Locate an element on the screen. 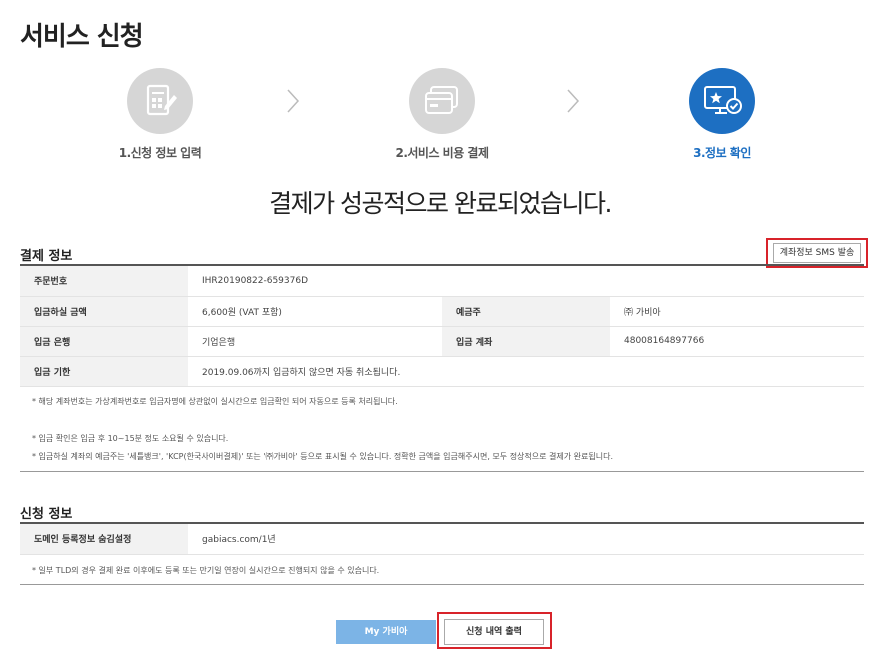 Image resolution: width=880 pixels, height=659 pixels. table-row: 주문번호 IHR20190822-659376D is located at coordinates (442, 281).